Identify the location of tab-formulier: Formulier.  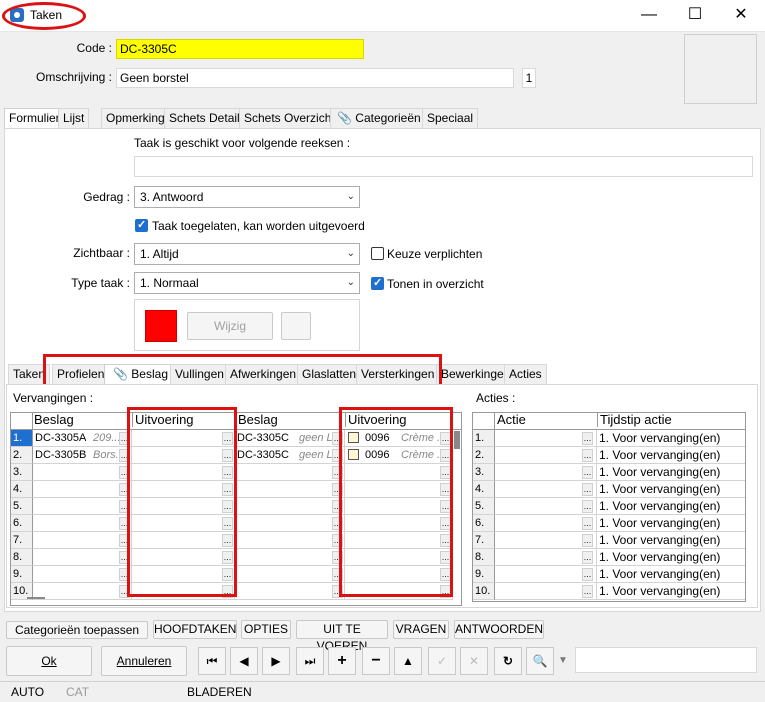
(34, 118).